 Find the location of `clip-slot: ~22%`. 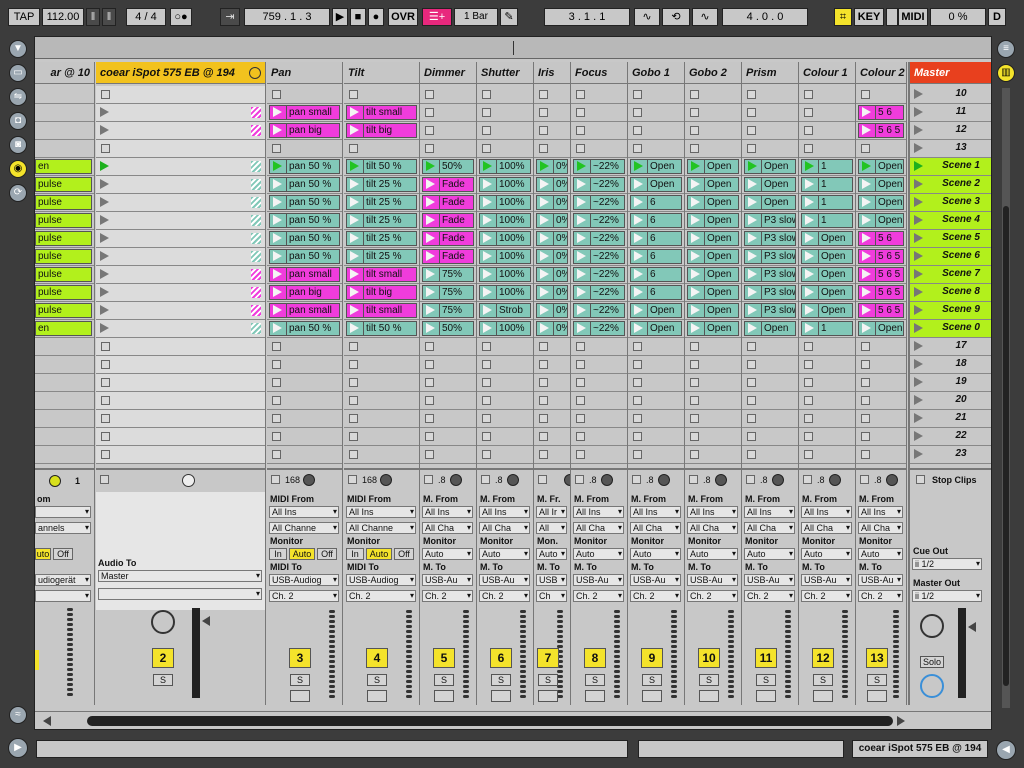

clip-slot: ~22% is located at coordinates (599, 311).